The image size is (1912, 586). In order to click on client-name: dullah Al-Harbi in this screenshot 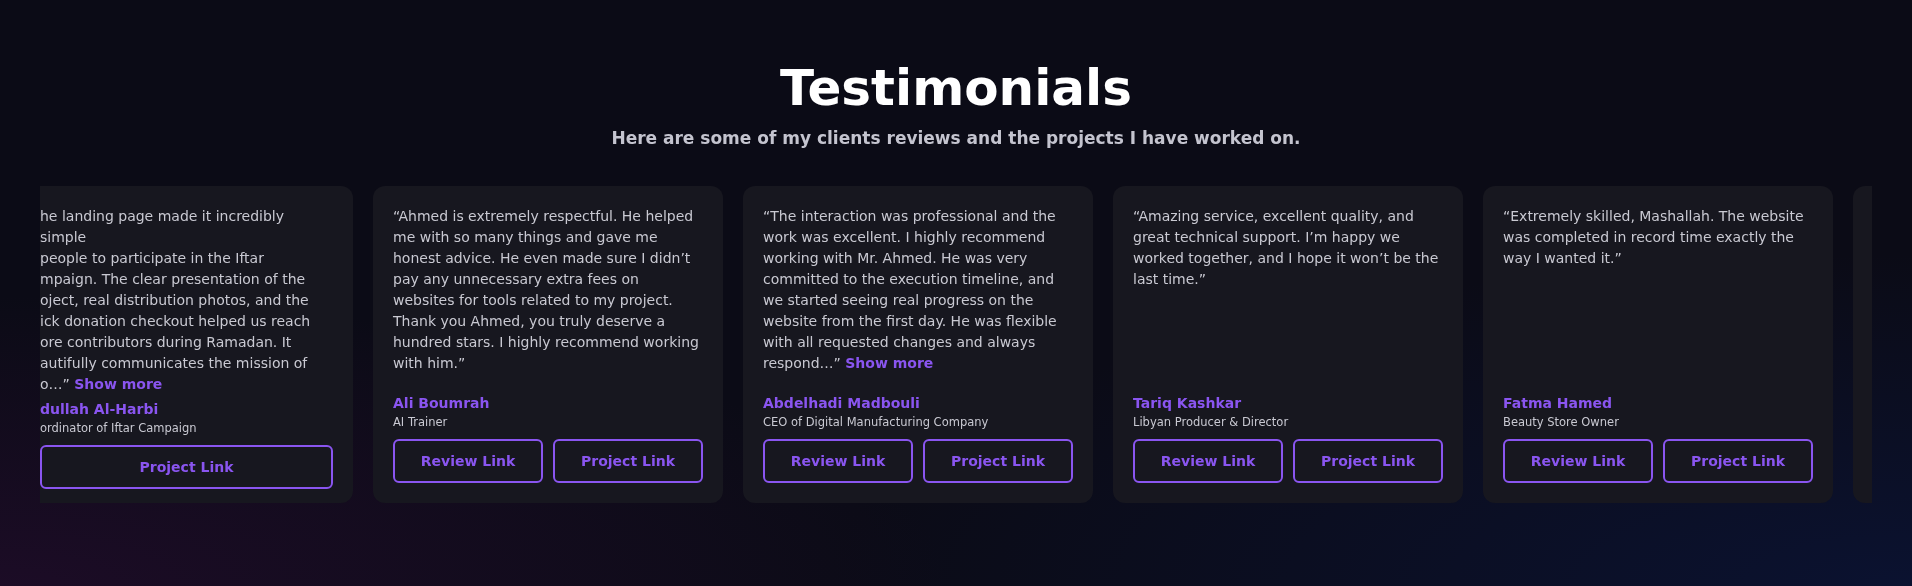, I will do `click(100, 409)`.